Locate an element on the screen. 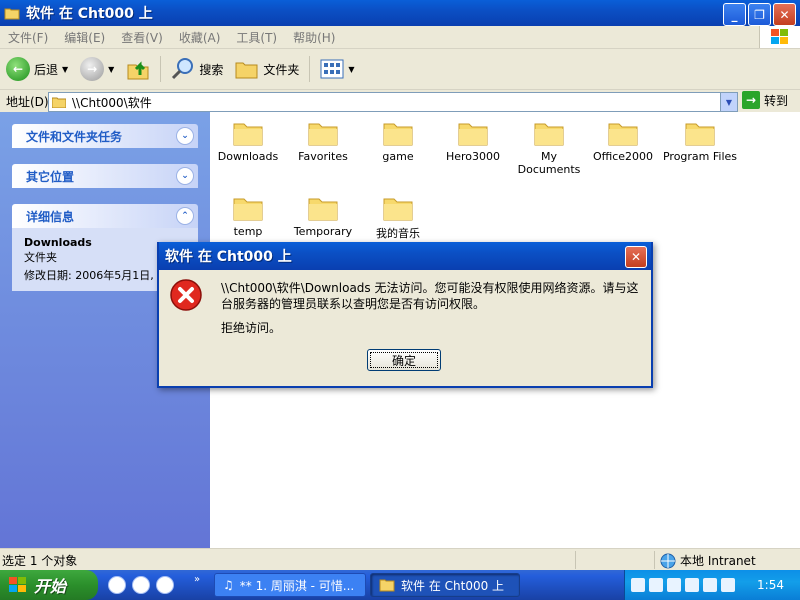  back-tray-icon is located at coordinates (638, 585).